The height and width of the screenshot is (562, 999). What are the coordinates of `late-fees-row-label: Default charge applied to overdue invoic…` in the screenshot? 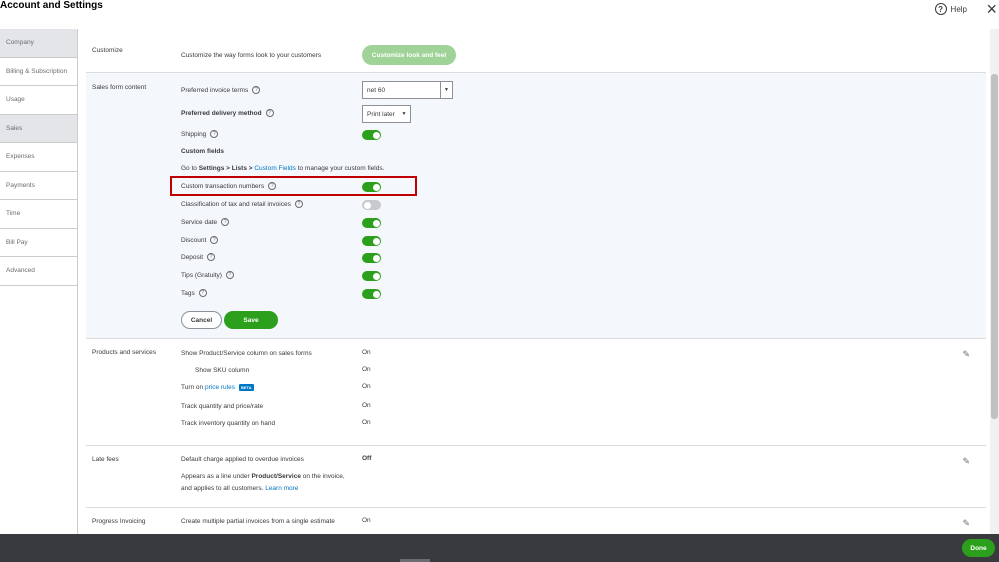 It's located at (242, 459).